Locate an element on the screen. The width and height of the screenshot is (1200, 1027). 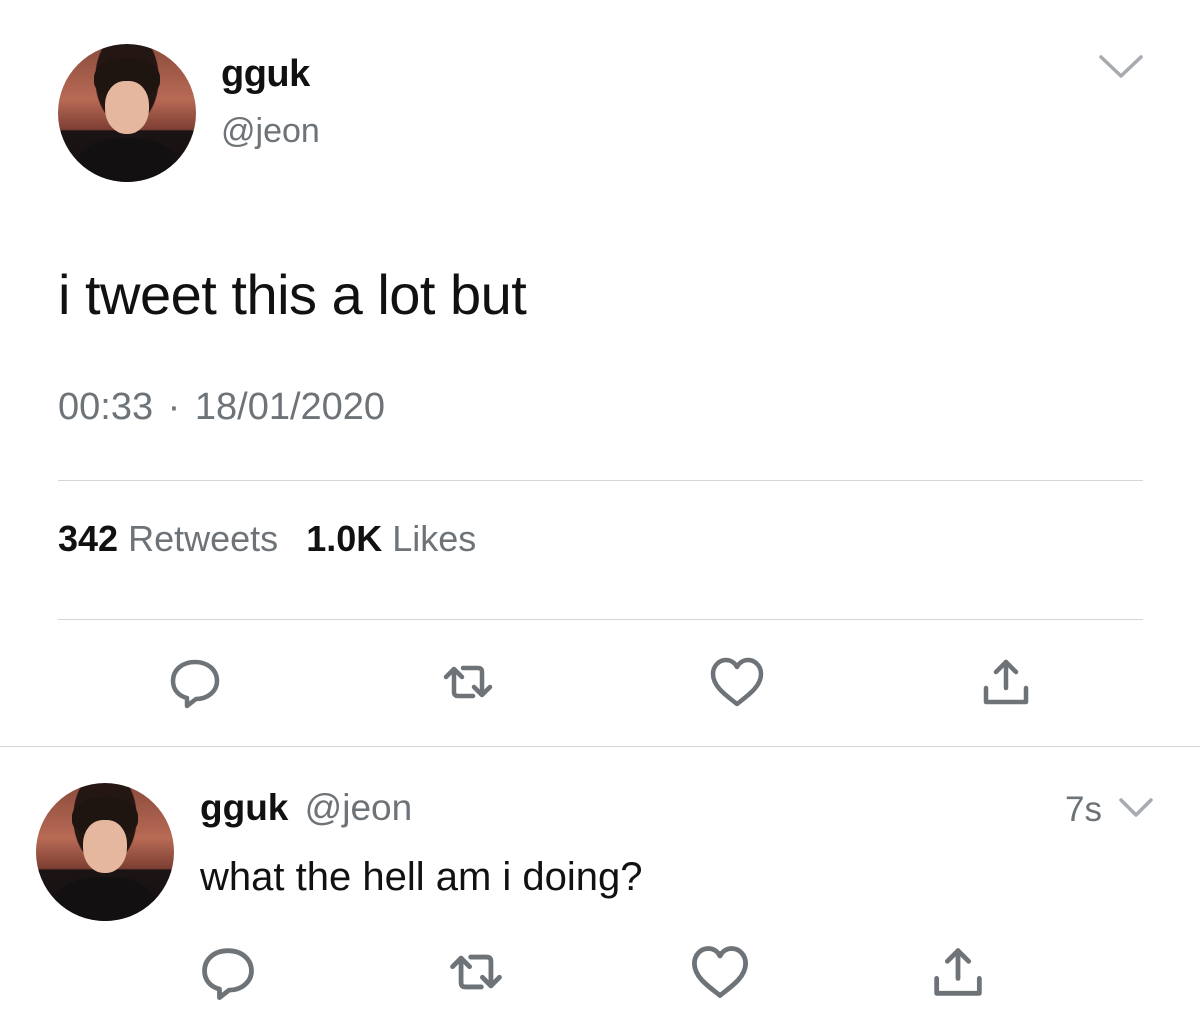
display-name: gguk is located at coordinates (265, 74).